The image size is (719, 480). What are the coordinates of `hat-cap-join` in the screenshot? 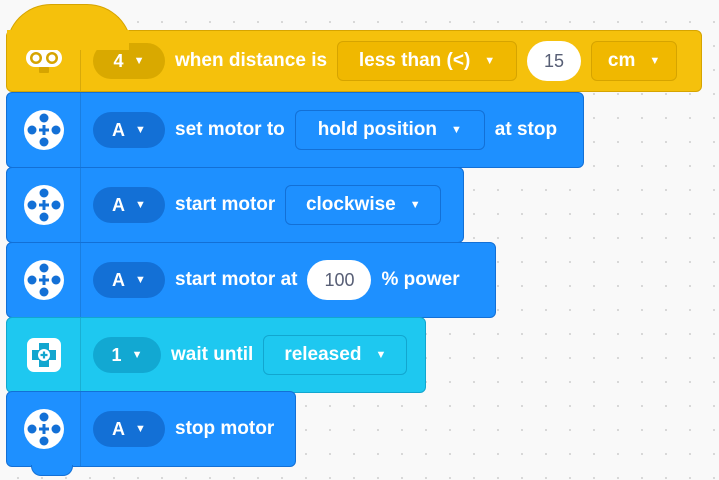 It's located at (68, 40).